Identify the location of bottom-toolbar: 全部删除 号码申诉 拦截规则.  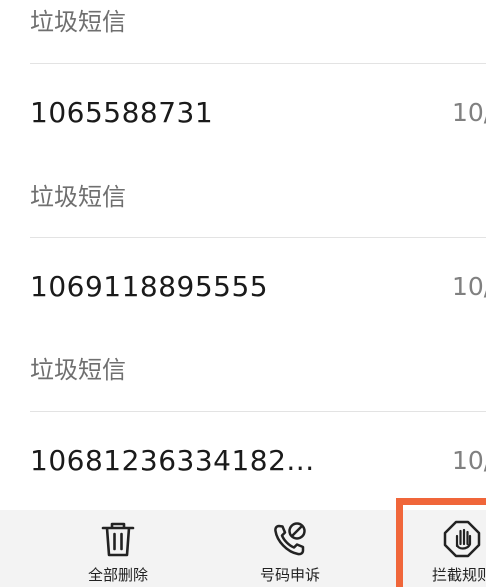
(243, 548).